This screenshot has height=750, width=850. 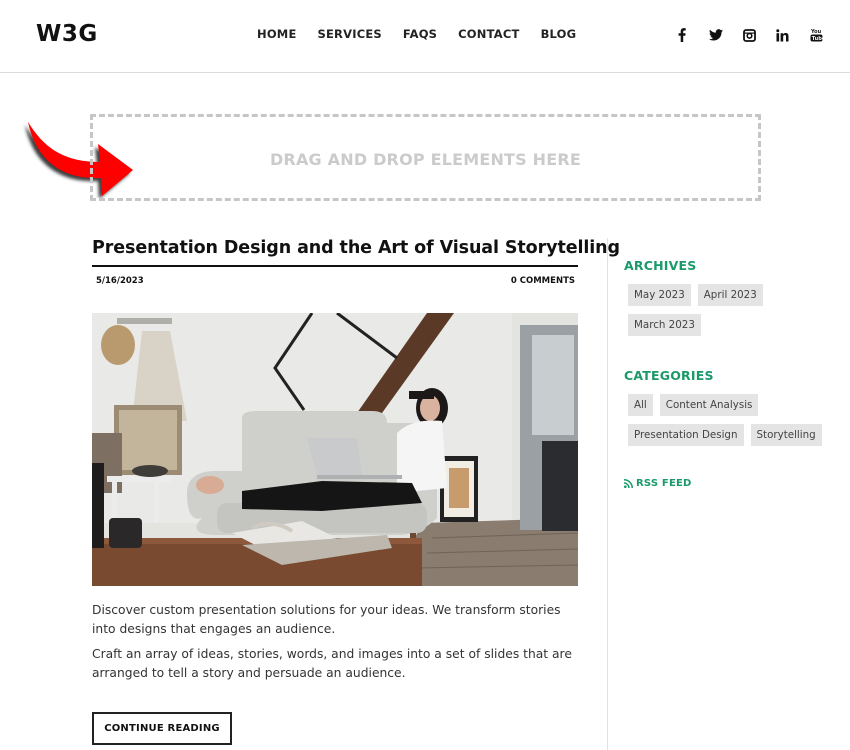 I want to click on nav-blog: BLOG, so click(x=559, y=34).